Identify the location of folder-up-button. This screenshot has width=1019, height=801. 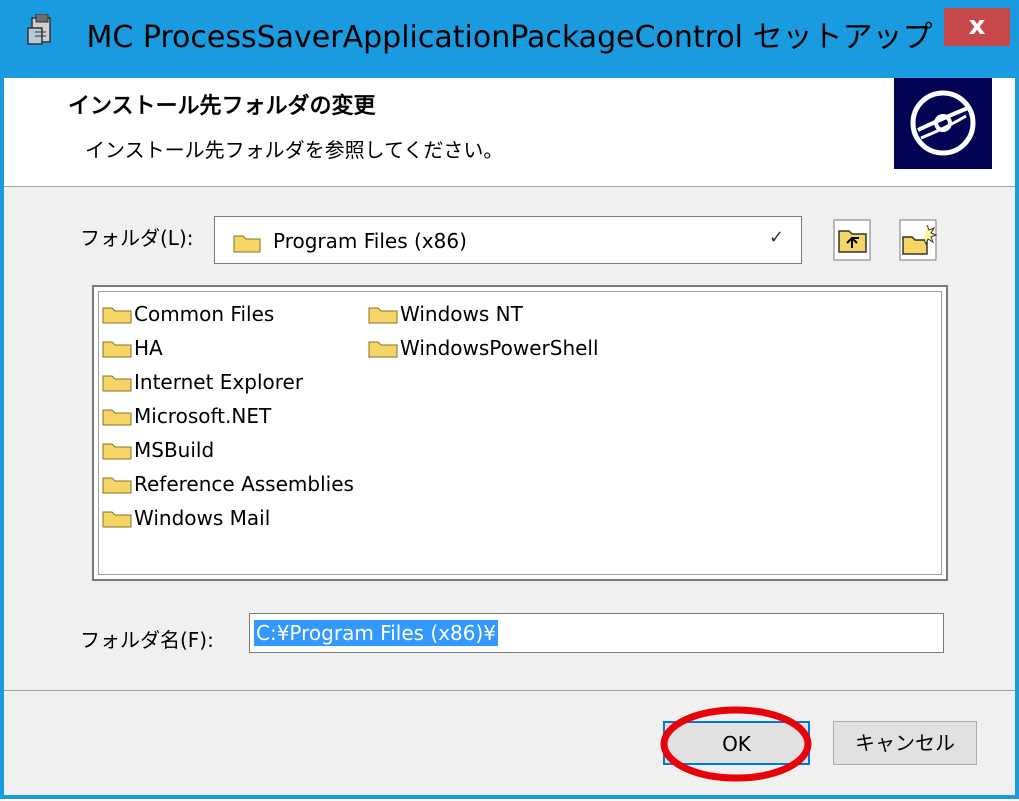
(852, 240).